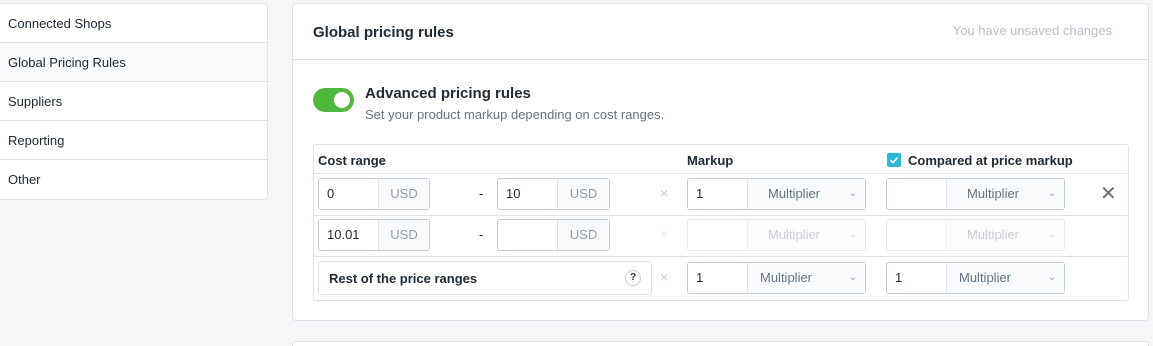 Image resolution: width=1153 pixels, height=346 pixels. What do you see at coordinates (133, 23) in the screenshot?
I see `sidebar-item-connected-shops: Connected Shops` at bounding box center [133, 23].